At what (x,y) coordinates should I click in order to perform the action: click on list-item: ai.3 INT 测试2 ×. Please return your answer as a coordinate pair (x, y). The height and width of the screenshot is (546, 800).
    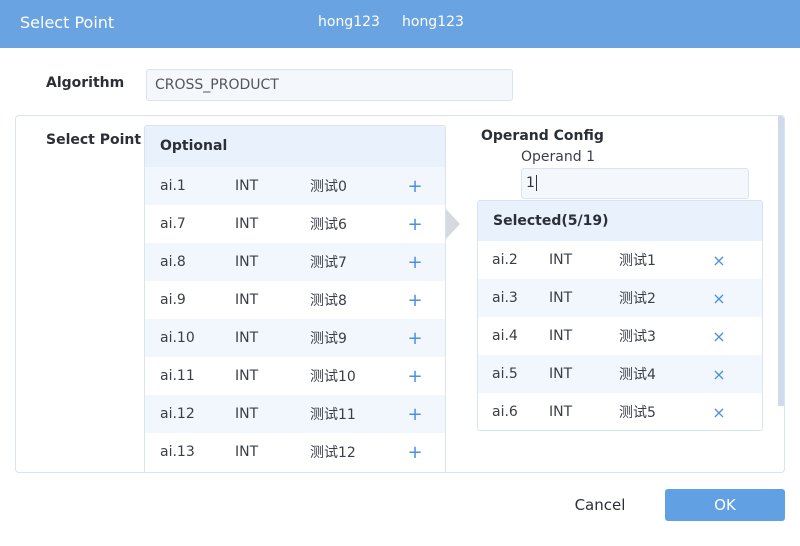
    Looking at the image, I should click on (620, 298).